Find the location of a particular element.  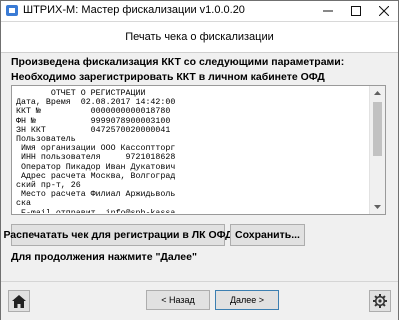

back-button: < Назад is located at coordinates (178, 300).